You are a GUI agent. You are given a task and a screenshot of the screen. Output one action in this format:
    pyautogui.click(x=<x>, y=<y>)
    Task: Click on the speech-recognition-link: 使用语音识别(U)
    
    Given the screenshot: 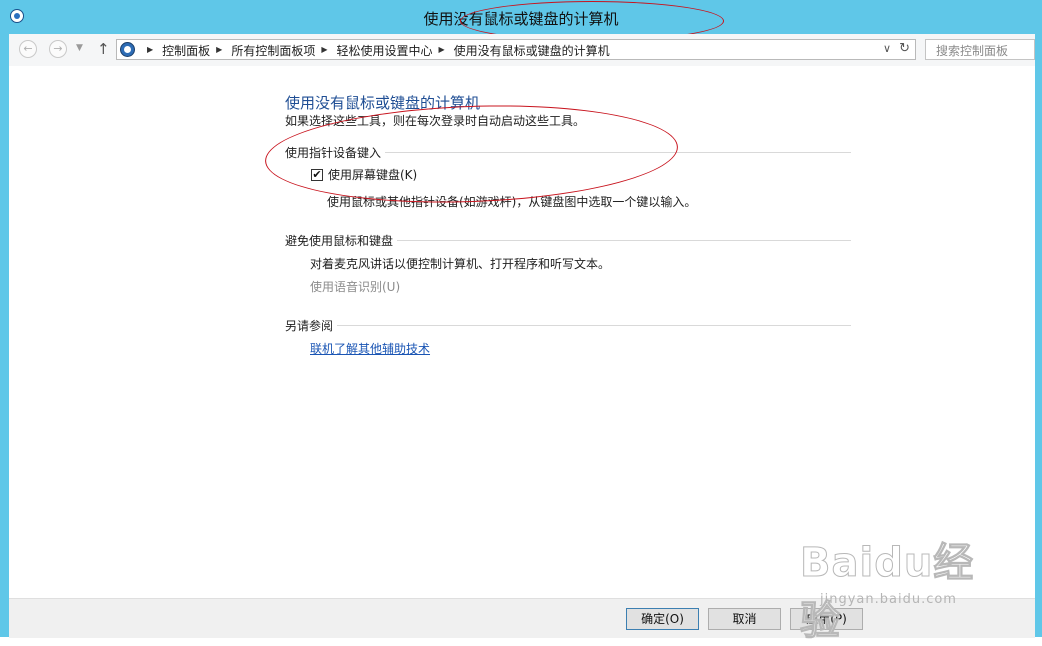 What is the action you would take?
    pyautogui.click(x=355, y=286)
    